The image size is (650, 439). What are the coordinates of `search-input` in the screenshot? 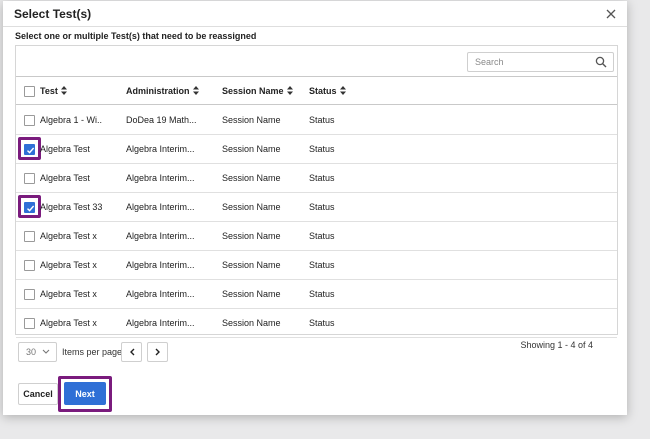 It's located at (528, 62).